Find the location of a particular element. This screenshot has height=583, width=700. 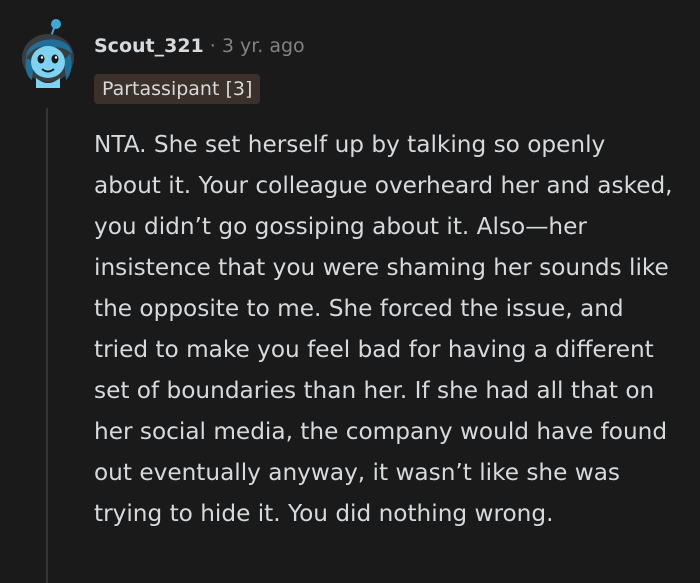

timestamp-link: 3 yr. ago is located at coordinates (263, 46).